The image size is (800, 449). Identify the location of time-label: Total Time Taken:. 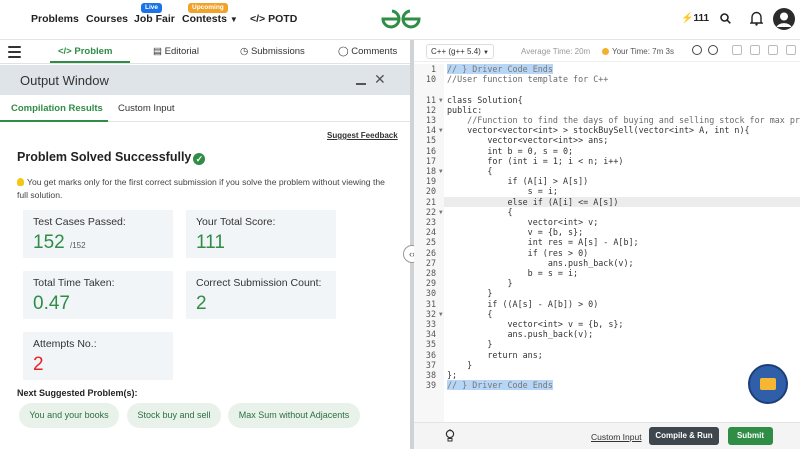
(74, 283).